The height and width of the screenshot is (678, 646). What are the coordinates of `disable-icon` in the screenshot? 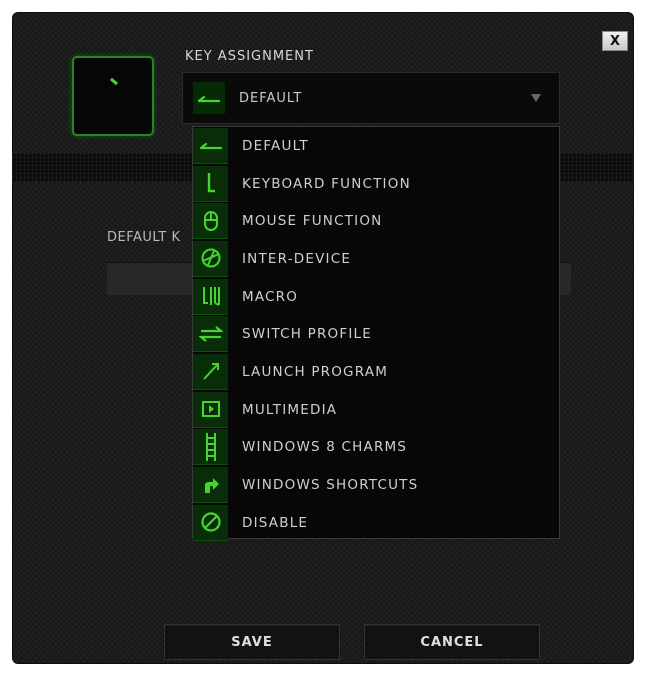 It's located at (210, 522).